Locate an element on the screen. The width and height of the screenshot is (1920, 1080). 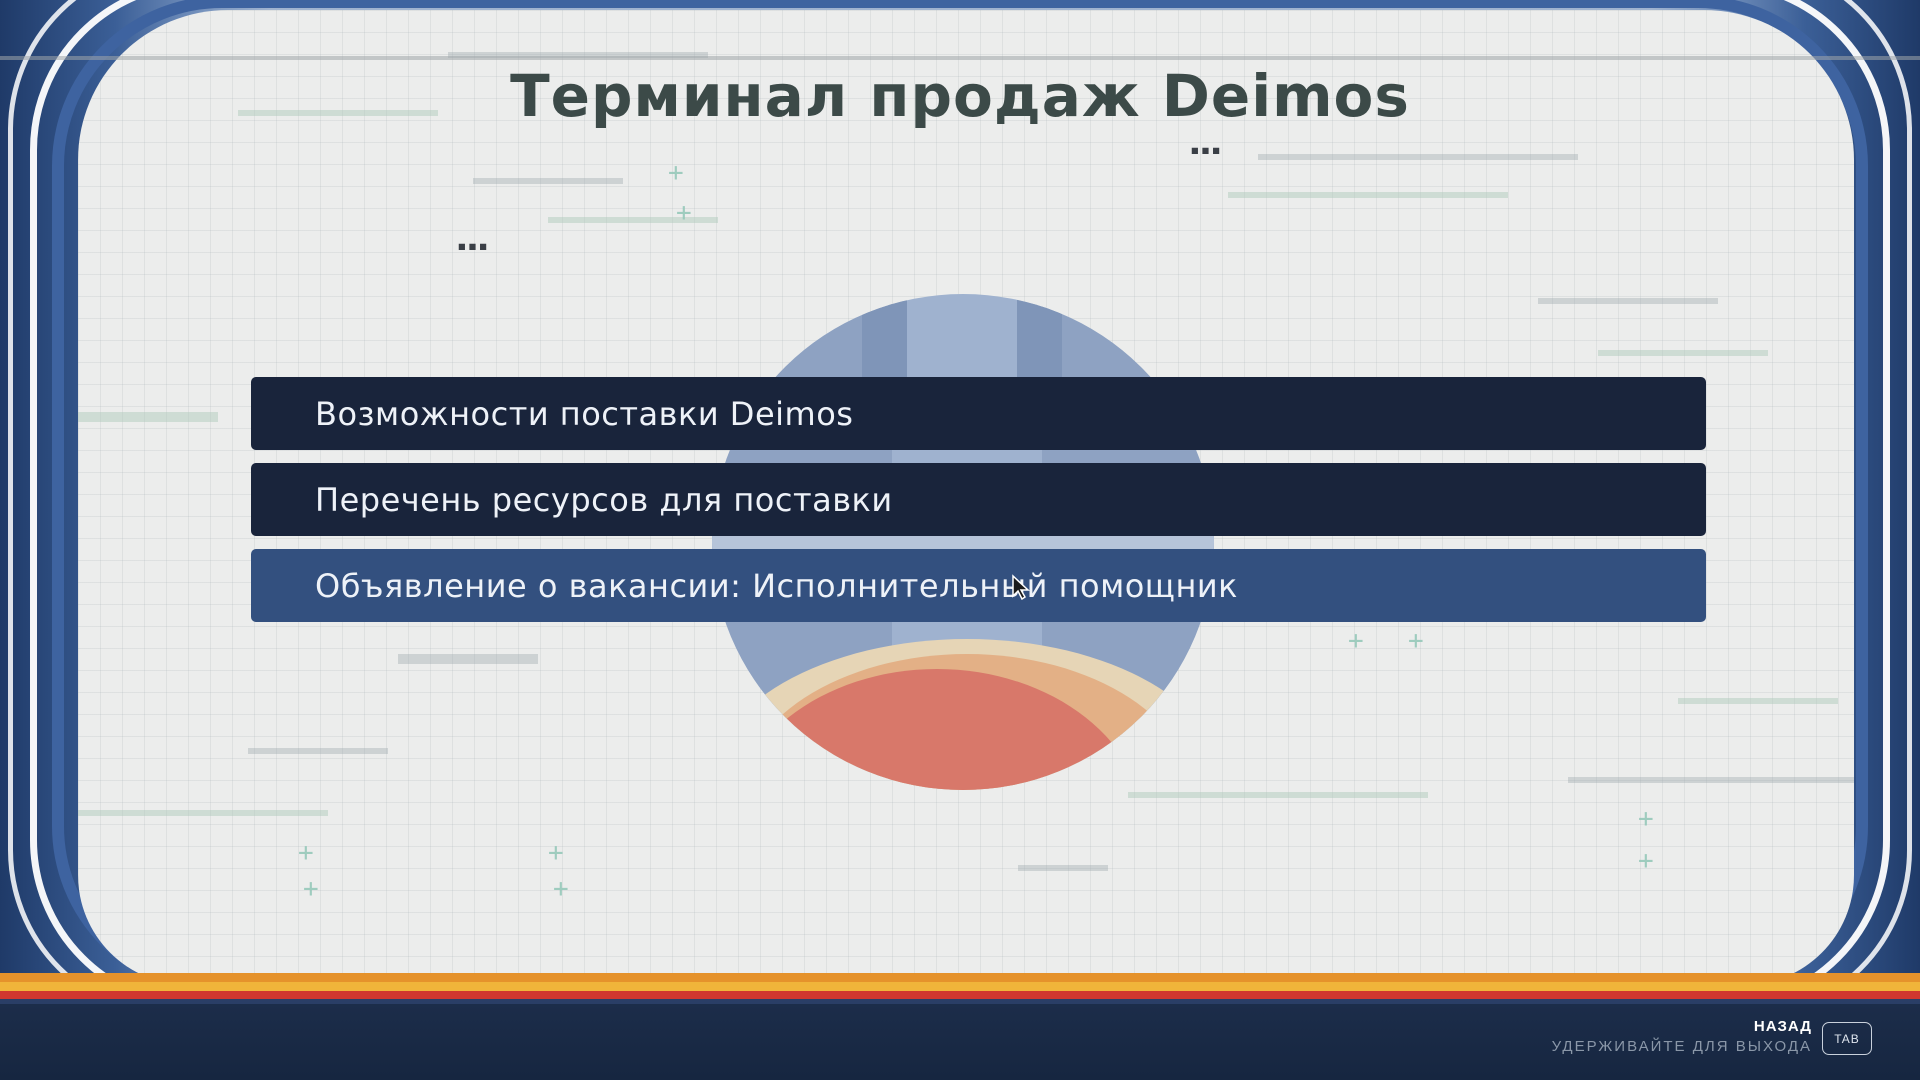
top-rule is located at coordinates (960, 58).